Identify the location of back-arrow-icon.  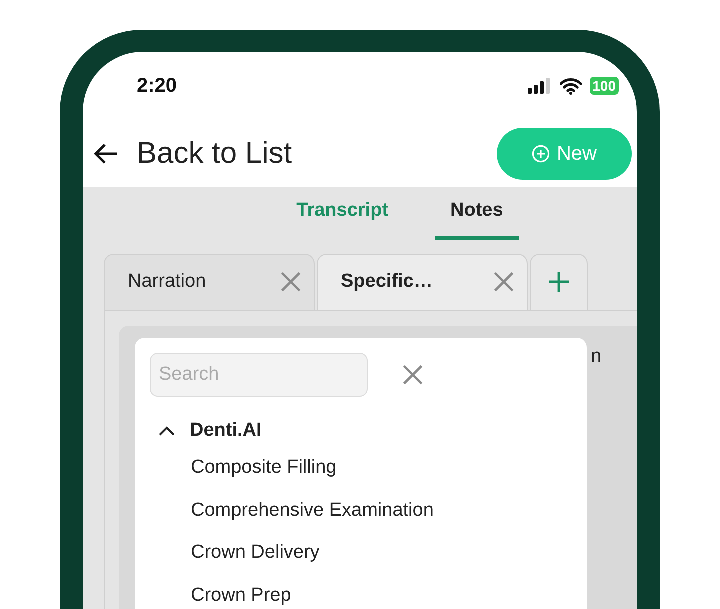
(106, 153).